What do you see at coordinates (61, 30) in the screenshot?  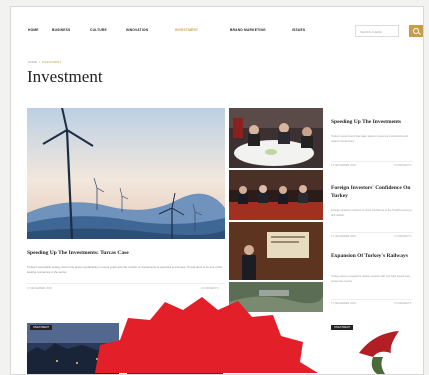 I see `nav-item-business: BUSINESS` at bounding box center [61, 30].